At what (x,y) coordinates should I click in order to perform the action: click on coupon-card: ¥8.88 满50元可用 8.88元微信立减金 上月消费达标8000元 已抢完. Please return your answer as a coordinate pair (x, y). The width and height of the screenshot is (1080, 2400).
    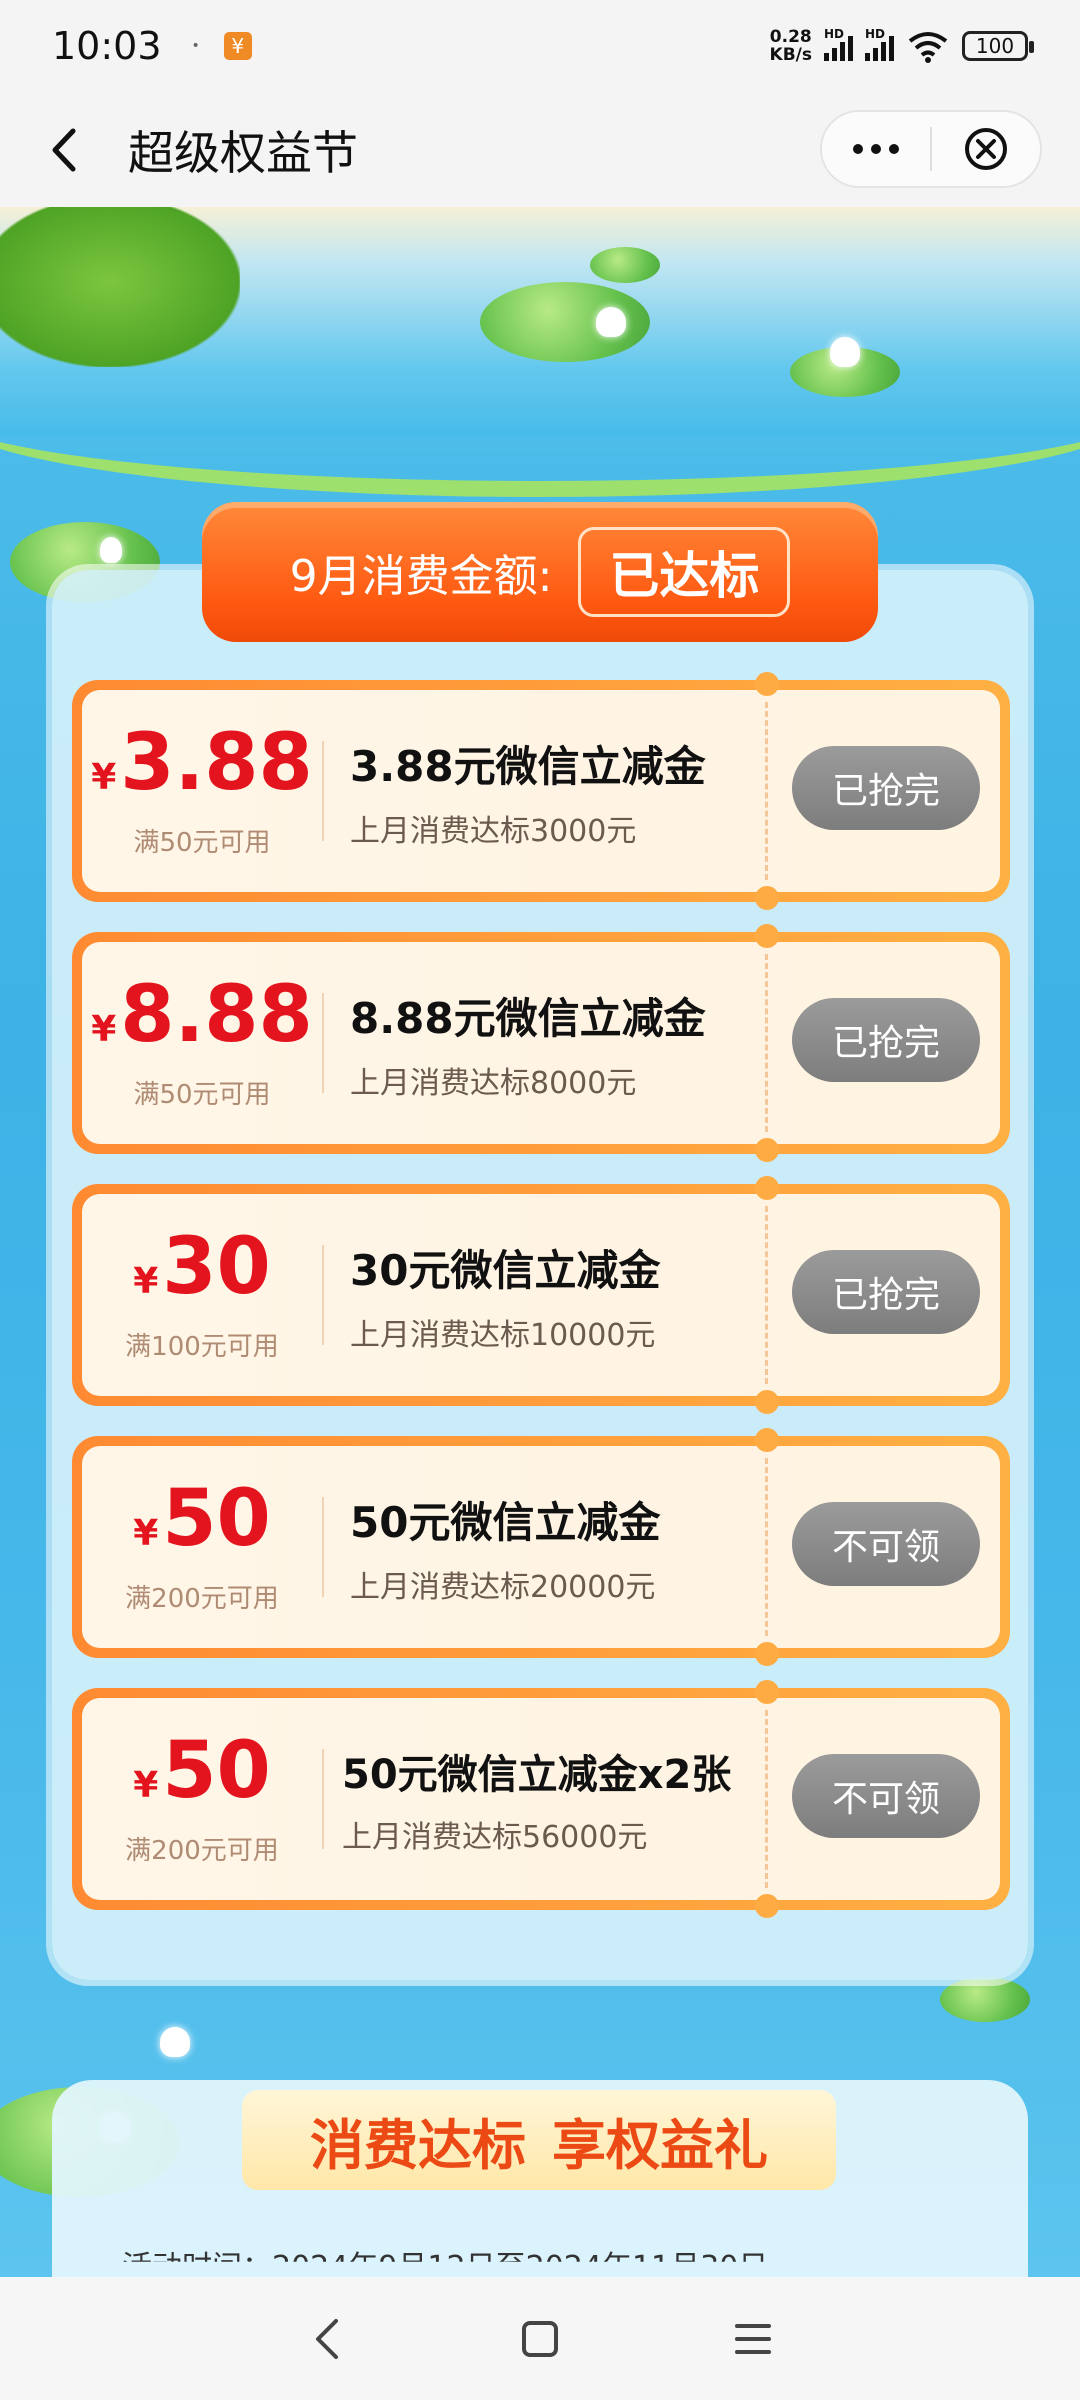
    Looking at the image, I should click on (541, 1043).